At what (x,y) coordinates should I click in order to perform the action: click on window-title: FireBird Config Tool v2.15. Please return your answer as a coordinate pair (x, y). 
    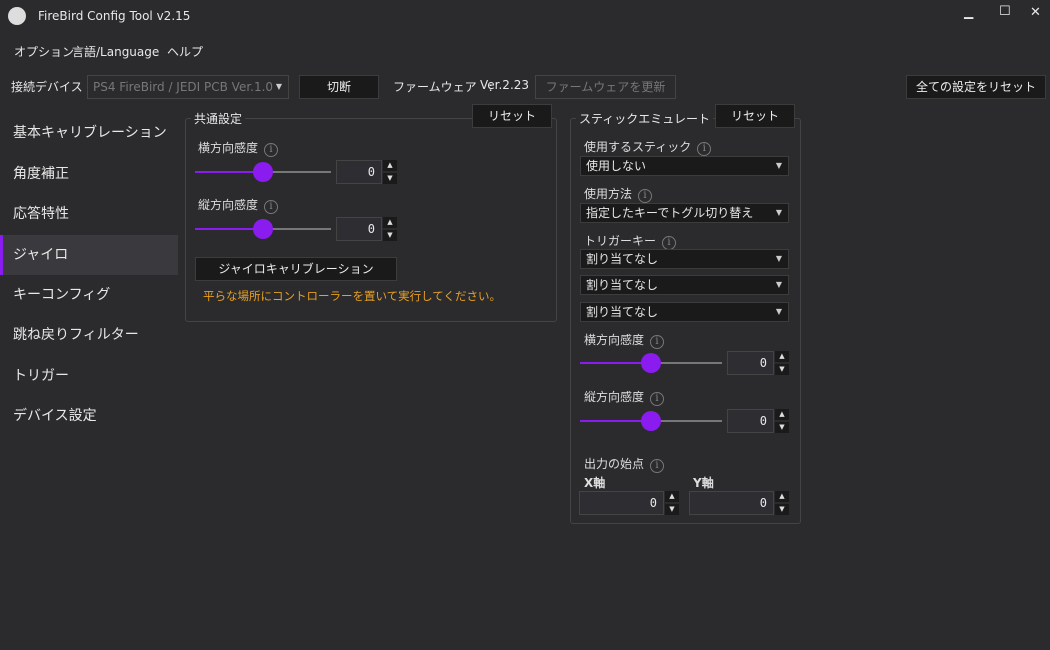
    Looking at the image, I should click on (114, 16).